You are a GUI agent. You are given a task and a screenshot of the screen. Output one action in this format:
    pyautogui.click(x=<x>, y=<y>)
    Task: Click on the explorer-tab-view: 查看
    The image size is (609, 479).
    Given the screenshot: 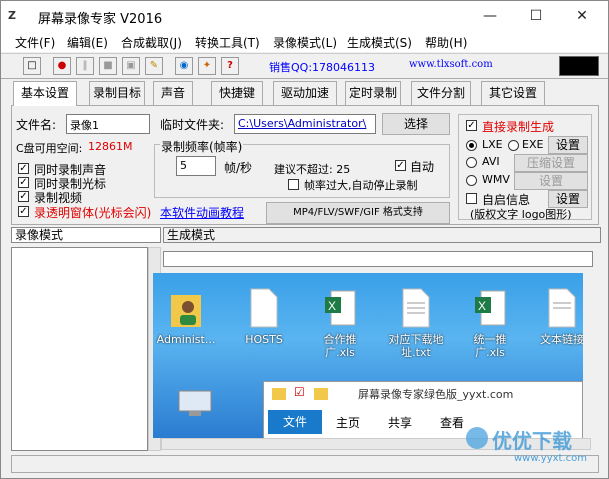 What is the action you would take?
    pyautogui.click(x=452, y=422)
    